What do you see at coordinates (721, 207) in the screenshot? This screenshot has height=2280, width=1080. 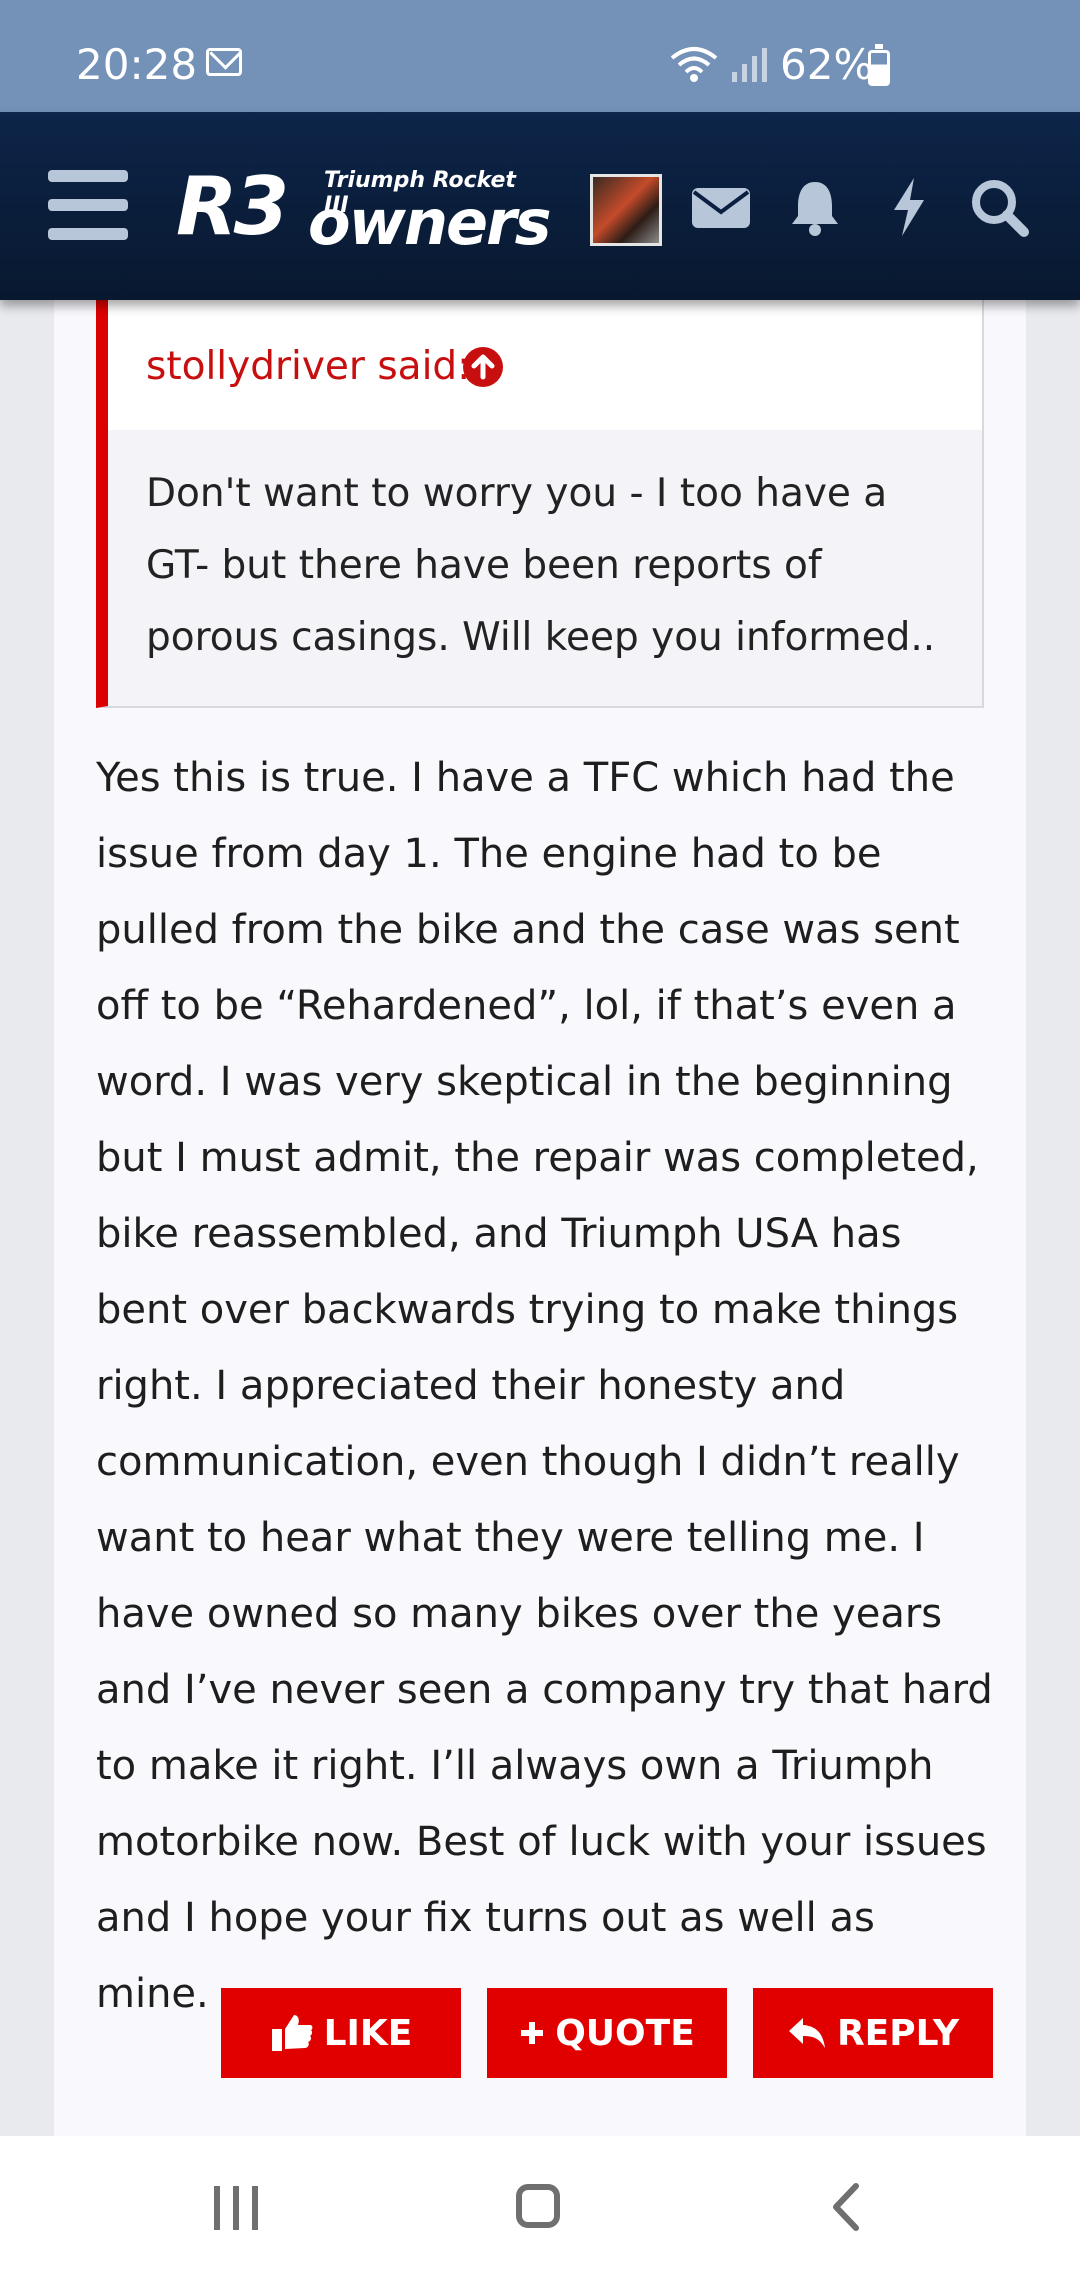 I see `envelope-icon` at bounding box center [721, 207].